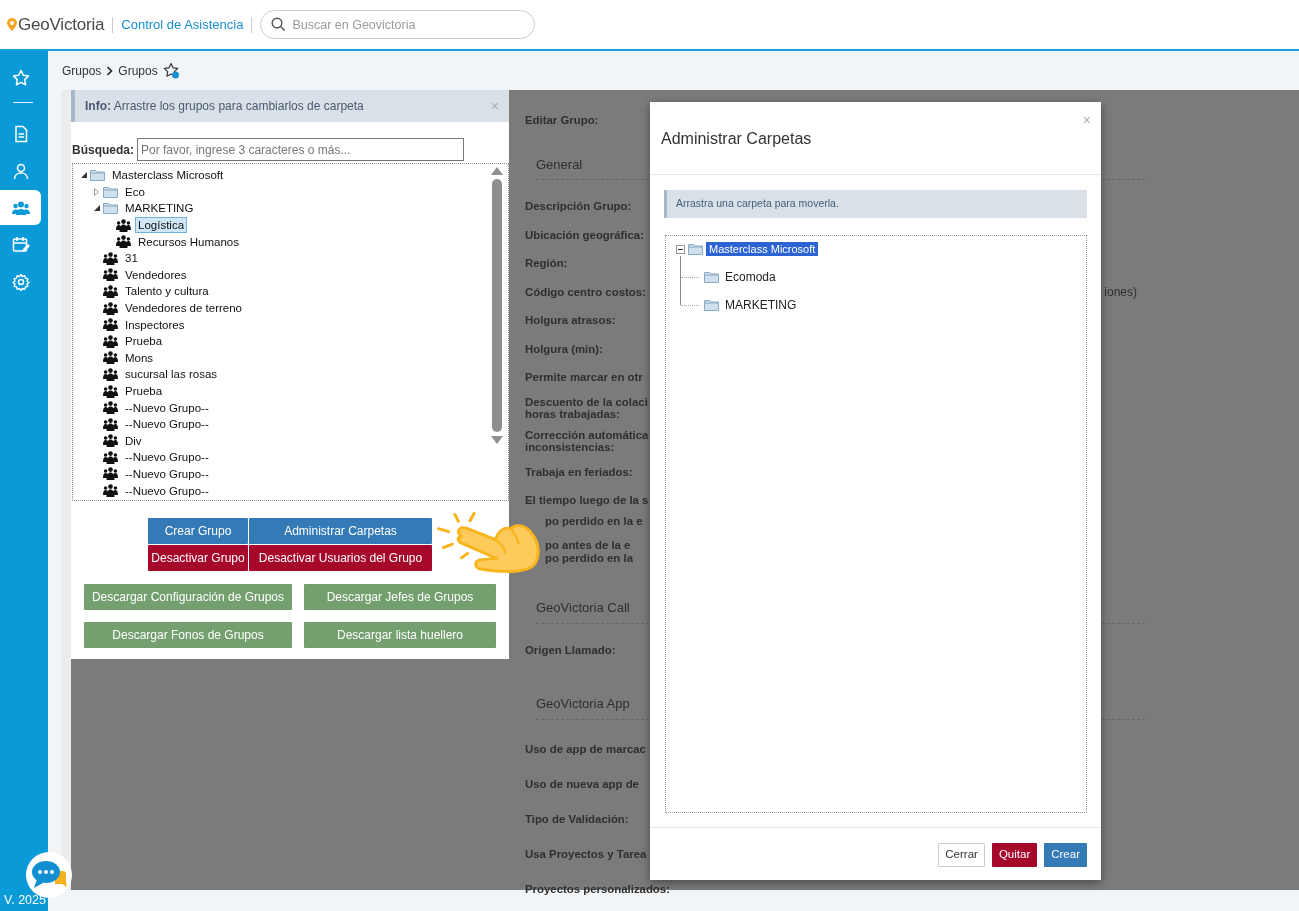 The width and height of the screenshot is (1299, 911). I want to click on group-label: Logística, so click(161, 225).